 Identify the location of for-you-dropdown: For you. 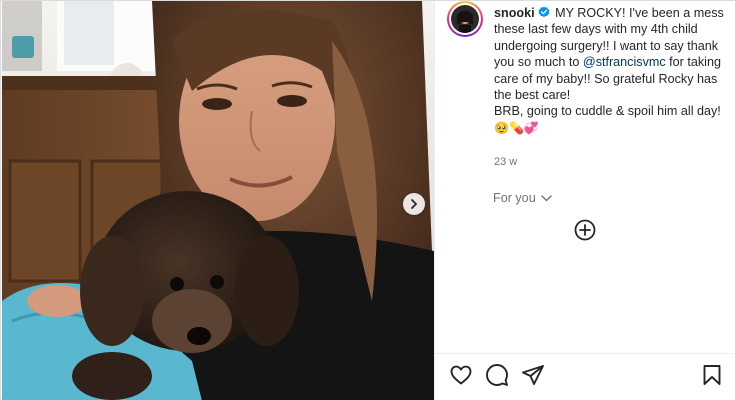
(522, 198).